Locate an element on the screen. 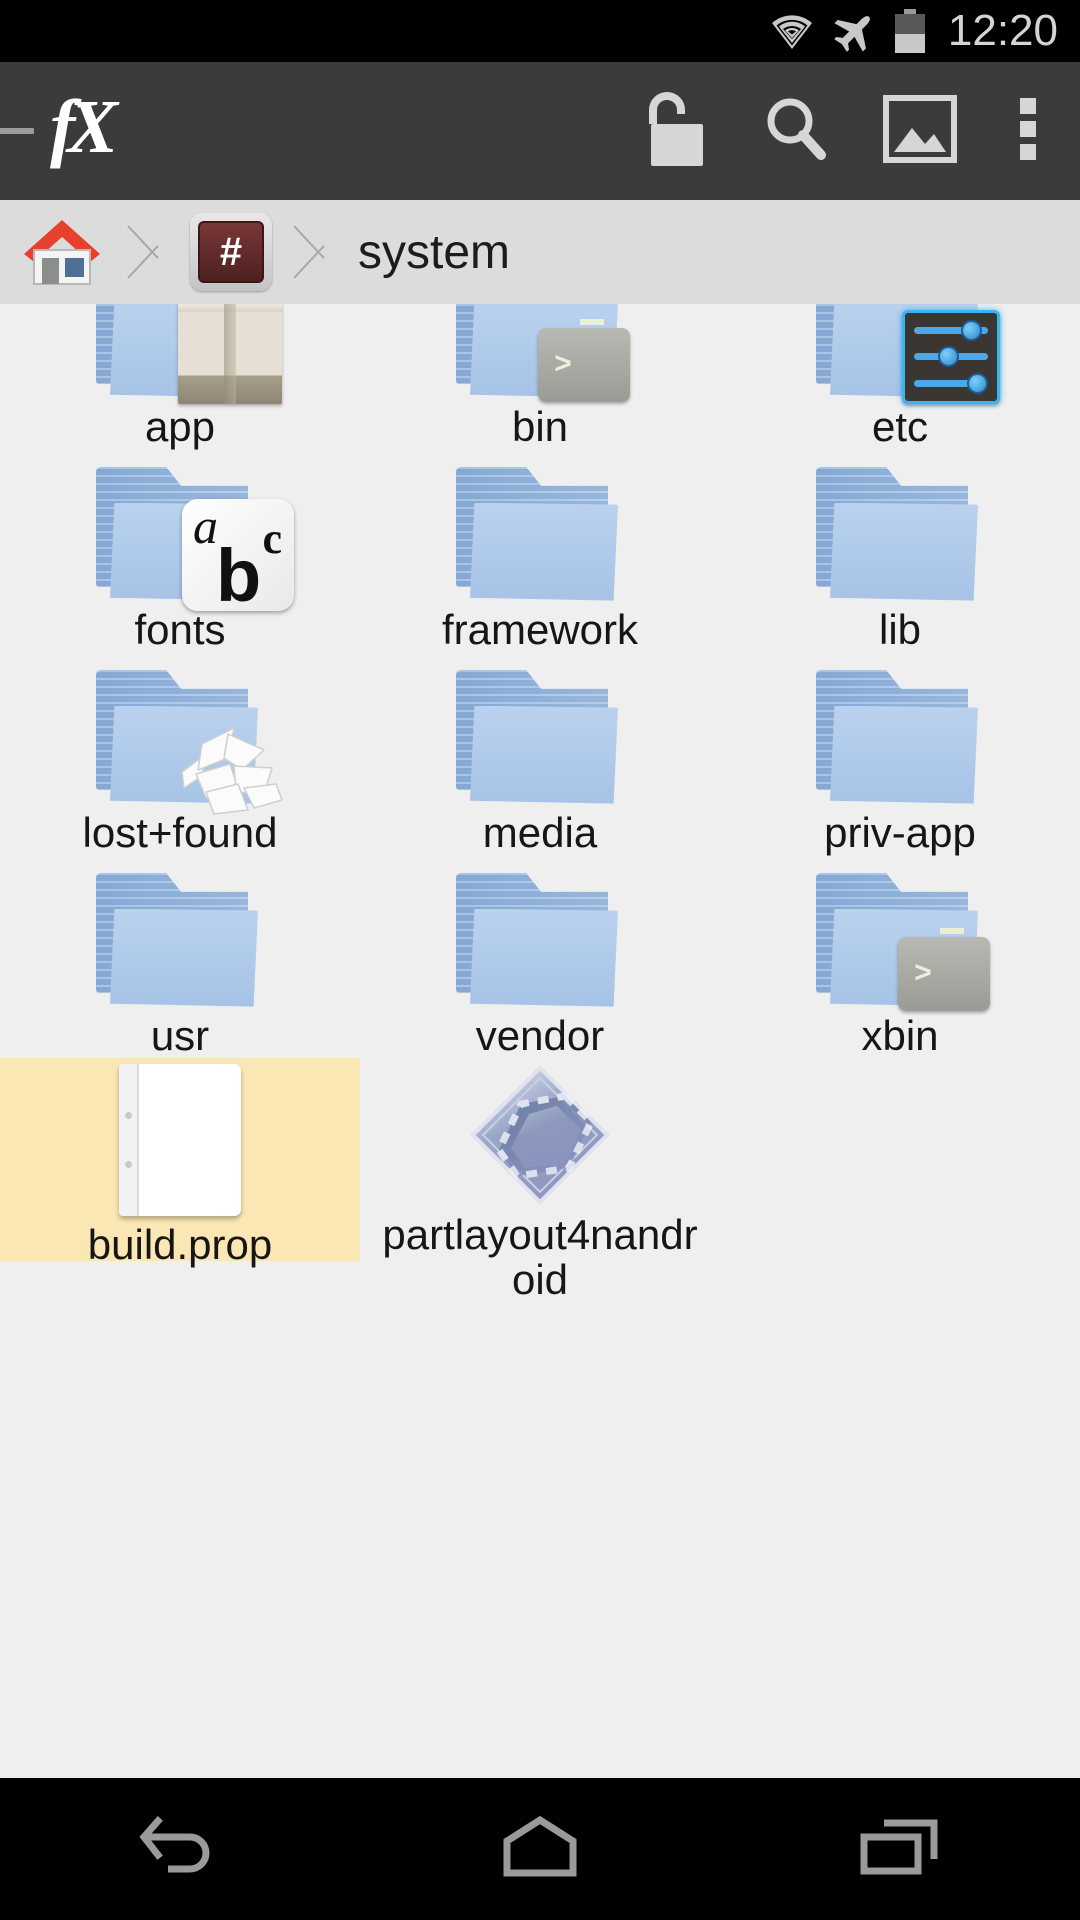 Image resolution: width=1080 pixels, height=1920 pixels. home-icon is located at coordinates (62, 252).